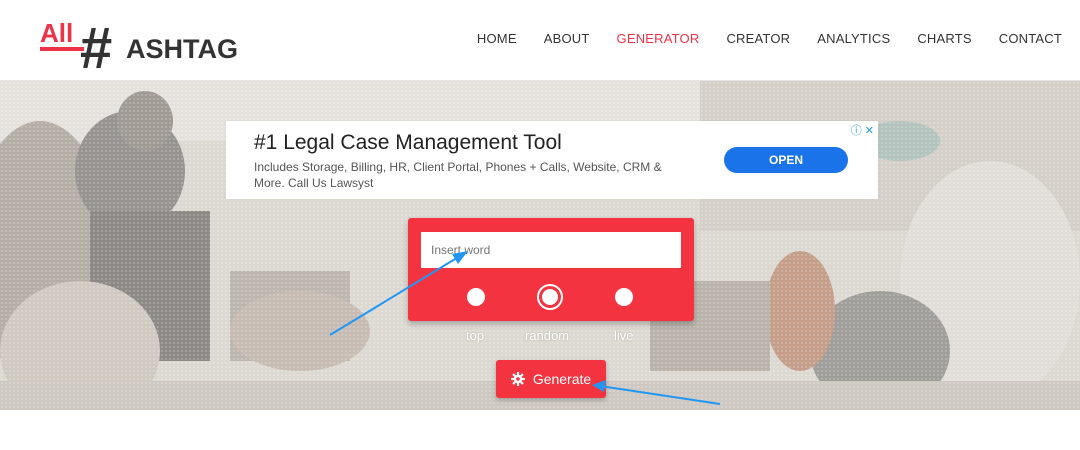 The image size is (1080, 450). I want to click on nav-charts: CHARTS, so click(944, 38).